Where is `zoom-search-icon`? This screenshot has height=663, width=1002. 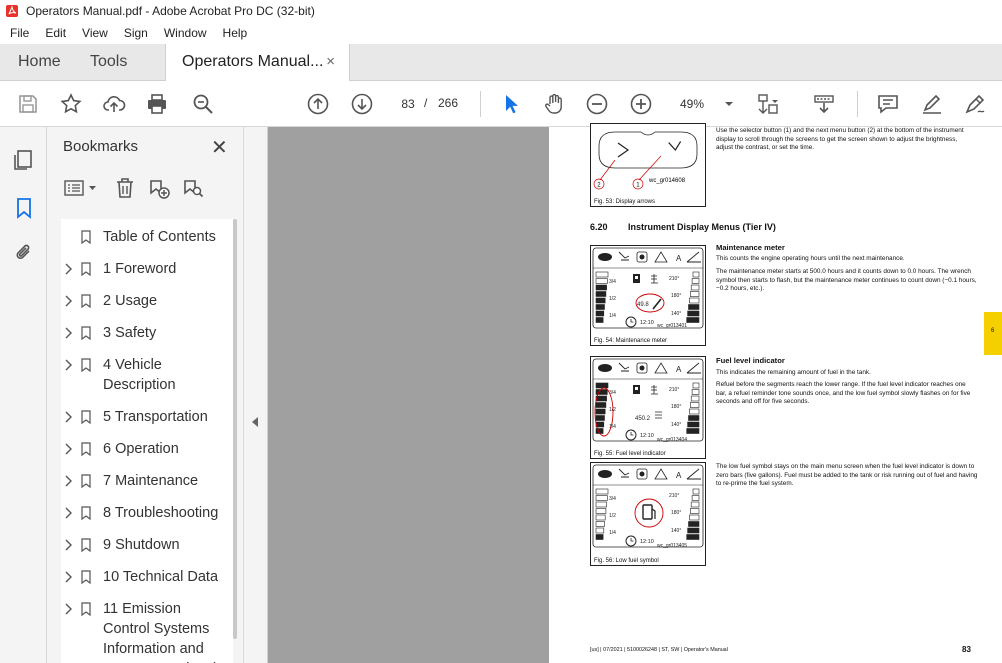 zoom-search-icon is located at coordinates (203, 104).